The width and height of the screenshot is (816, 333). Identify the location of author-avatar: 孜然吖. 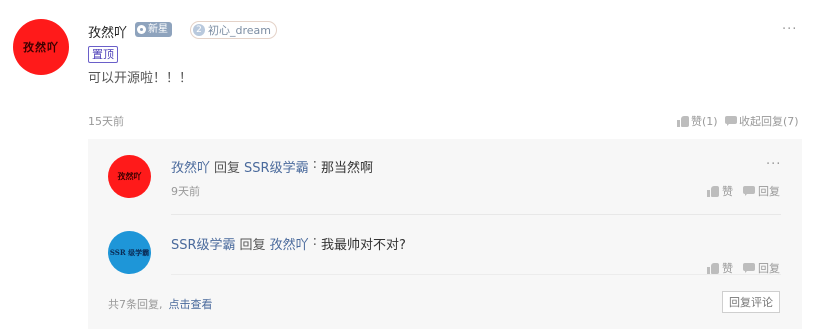
(41, 47).